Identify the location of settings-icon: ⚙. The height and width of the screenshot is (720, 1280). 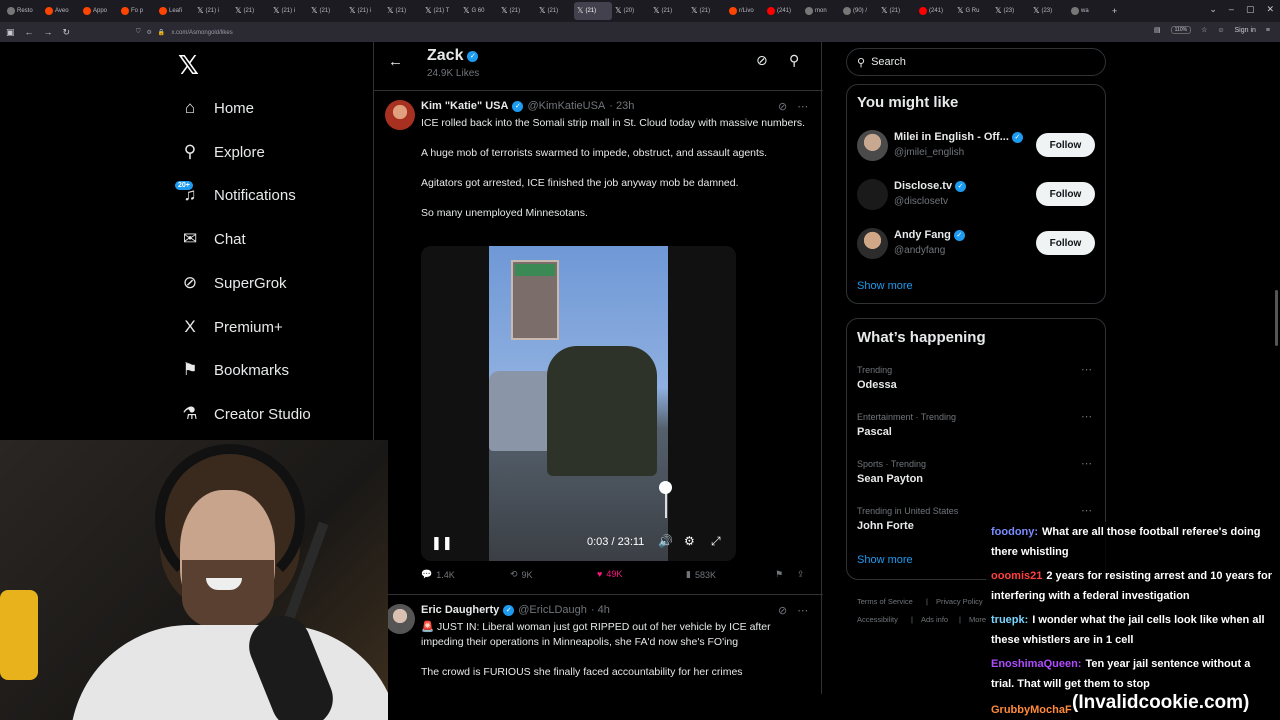
(689, 541).